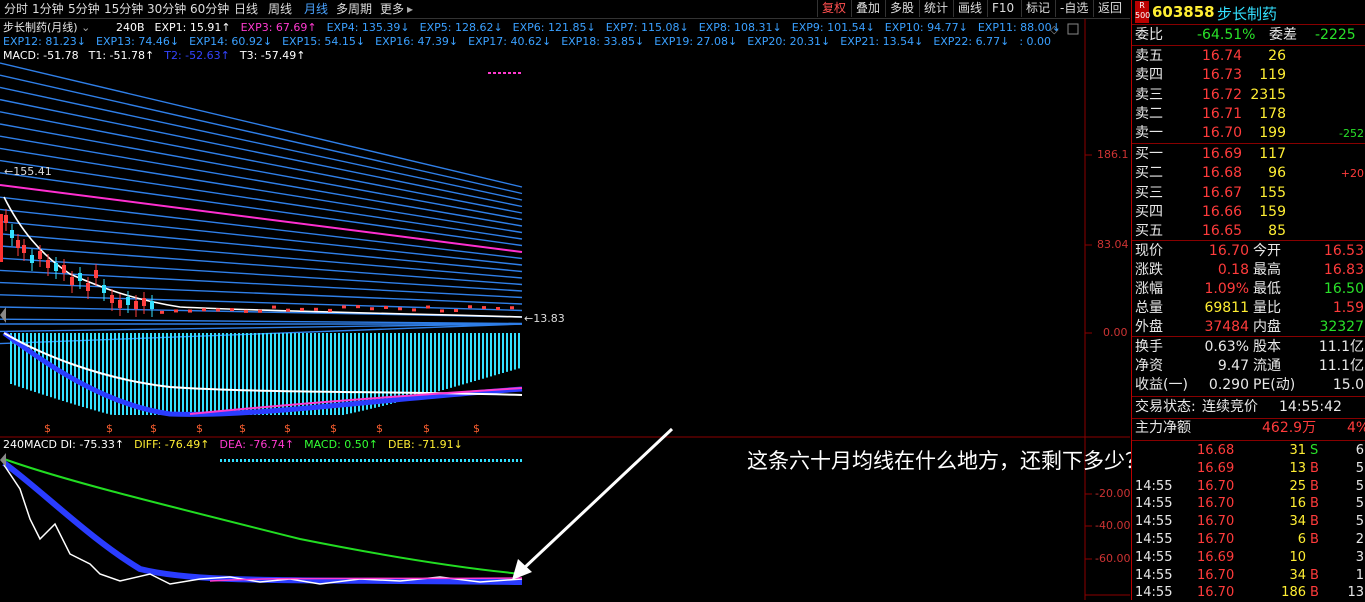  What do you see at coordinates (1149, 173) in the screenshot?
I see `level-label: 买二` at bounding box center [1149, 173].